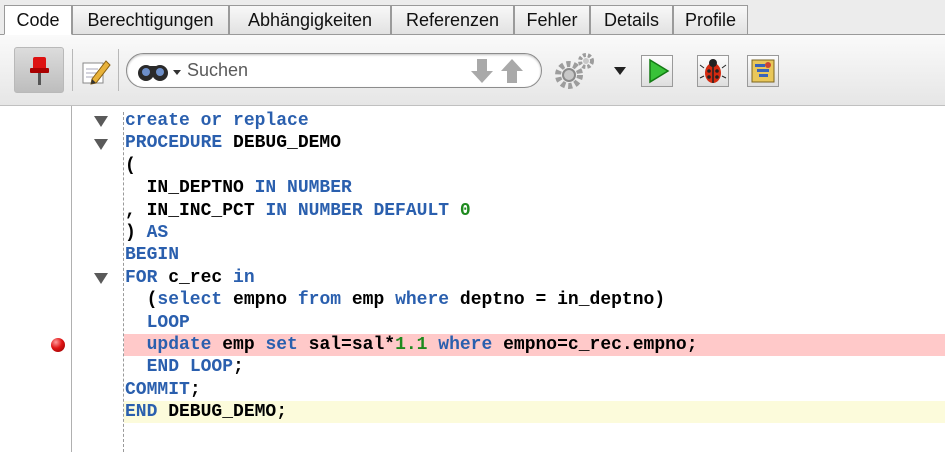  Describe the element at coordinates (552, 19) in the screenshot. I see `tab-fehler: Fehler` at that location.